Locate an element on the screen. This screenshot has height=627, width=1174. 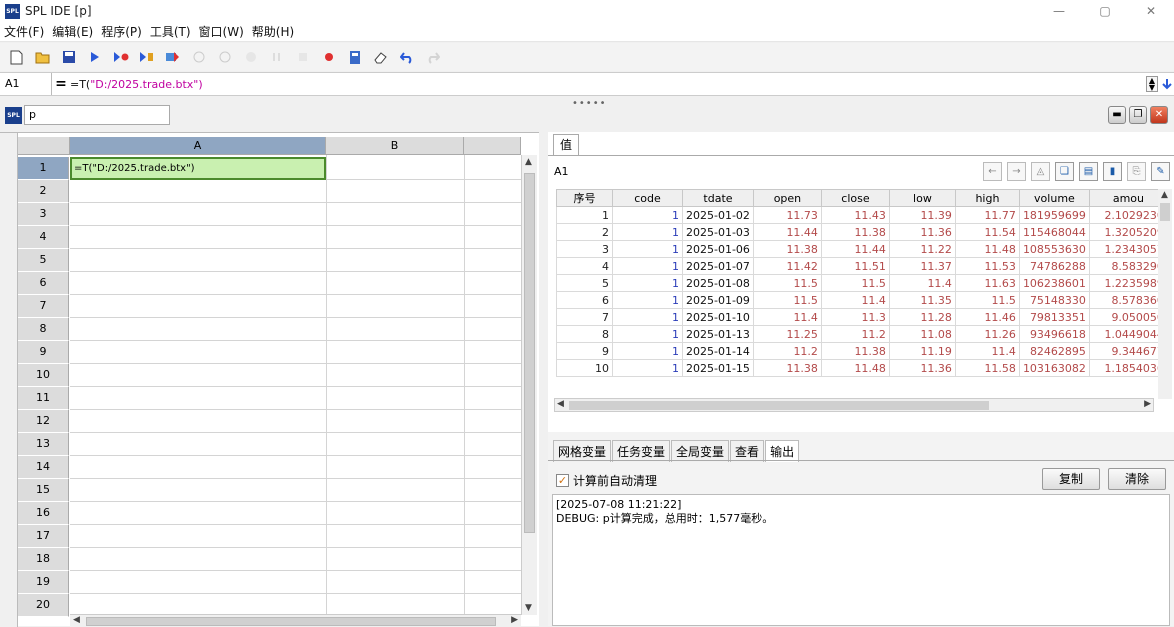
value-column-header: low is located at coordinates (922, 198).